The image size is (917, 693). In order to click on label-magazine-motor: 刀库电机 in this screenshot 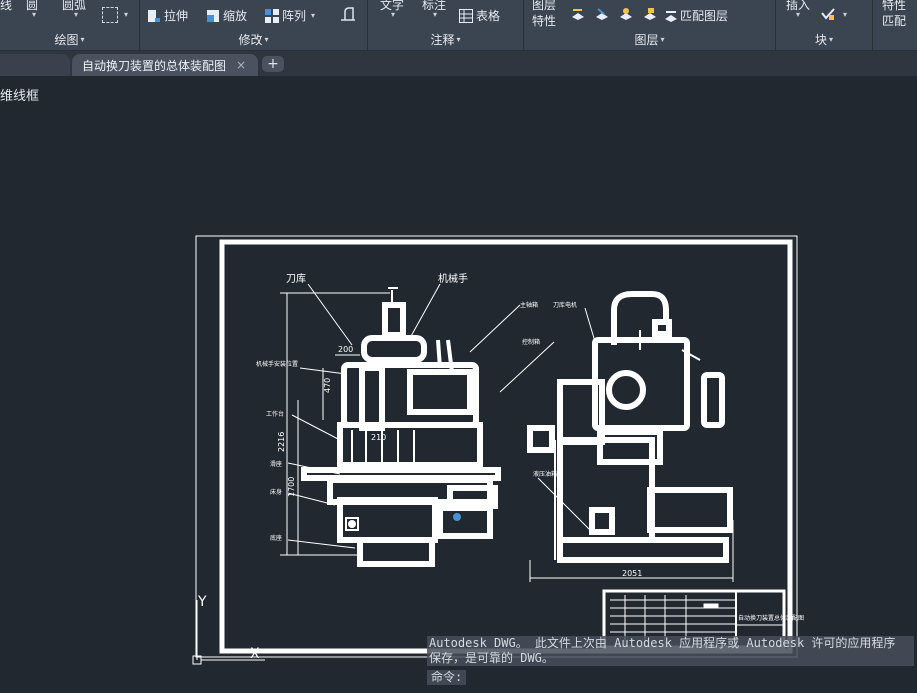, I will do `click(565, 305)`.